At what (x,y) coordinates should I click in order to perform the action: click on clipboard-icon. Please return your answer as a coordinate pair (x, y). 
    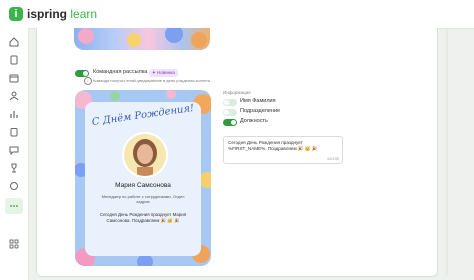
    Looking at the image, I should click on (14, 132).